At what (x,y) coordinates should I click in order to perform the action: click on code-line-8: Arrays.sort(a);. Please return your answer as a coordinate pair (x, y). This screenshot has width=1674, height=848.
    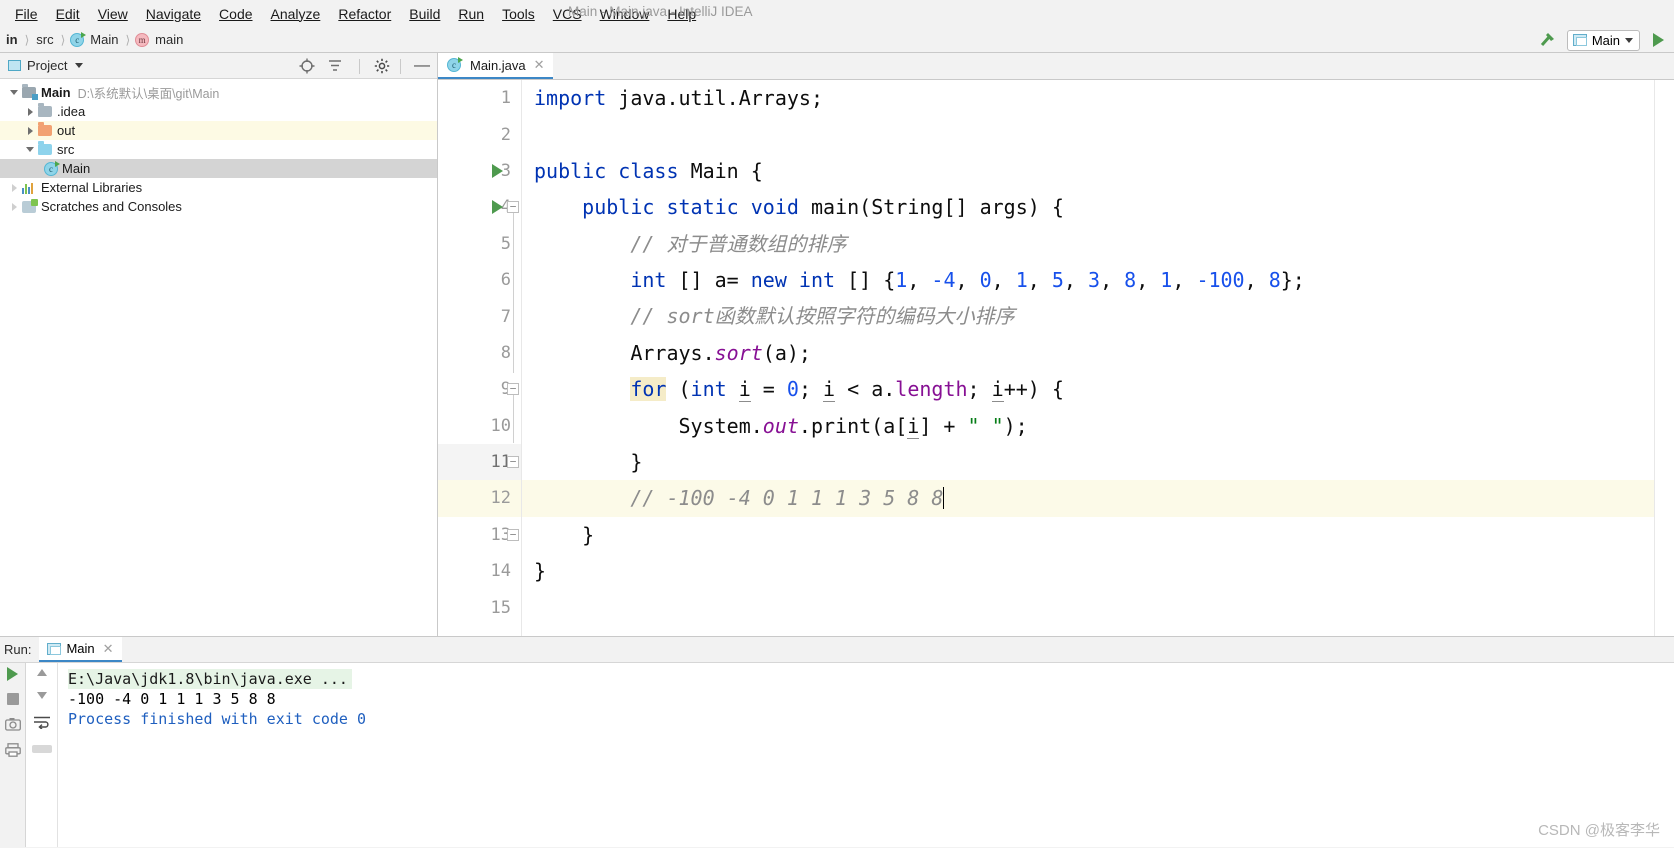
    Looking at the image, I should click on (1088, 353).